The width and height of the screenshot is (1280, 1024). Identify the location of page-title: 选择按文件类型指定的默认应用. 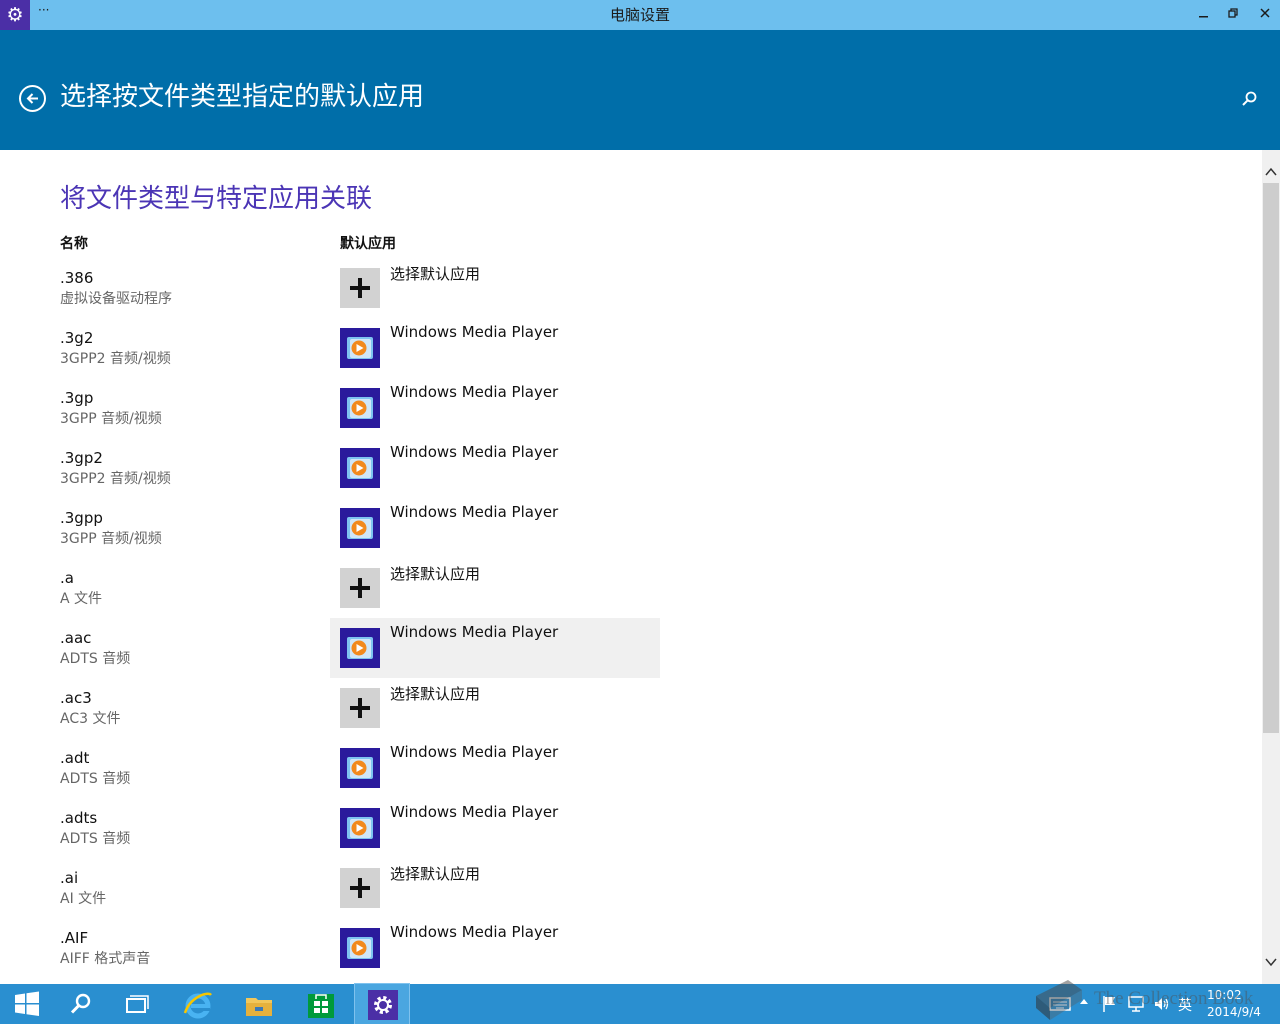
(242, 97).